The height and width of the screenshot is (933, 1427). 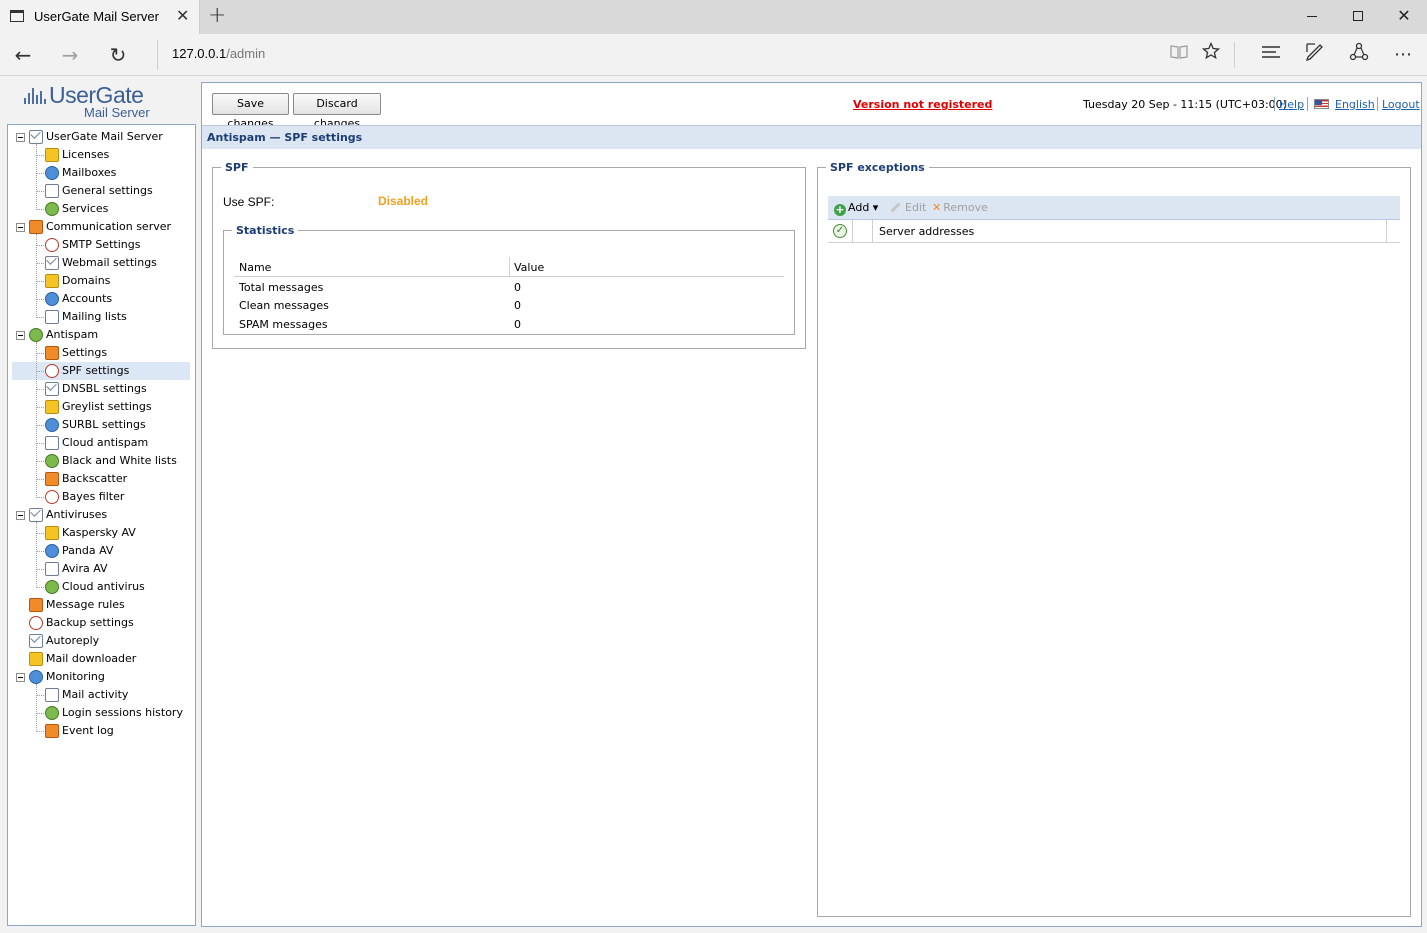 What do you see at coordinates (36, 515) in the screenshot?
I see `antivirus-icon` at bounding box center [36, 515].